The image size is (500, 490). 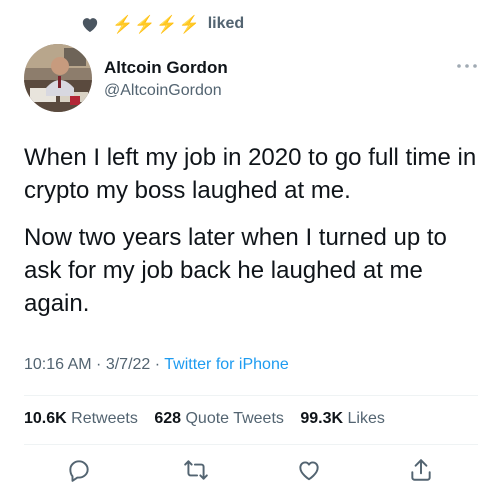 I want to click on retweets-stat: 10.6K Retweets, so click(x=81, y=418).